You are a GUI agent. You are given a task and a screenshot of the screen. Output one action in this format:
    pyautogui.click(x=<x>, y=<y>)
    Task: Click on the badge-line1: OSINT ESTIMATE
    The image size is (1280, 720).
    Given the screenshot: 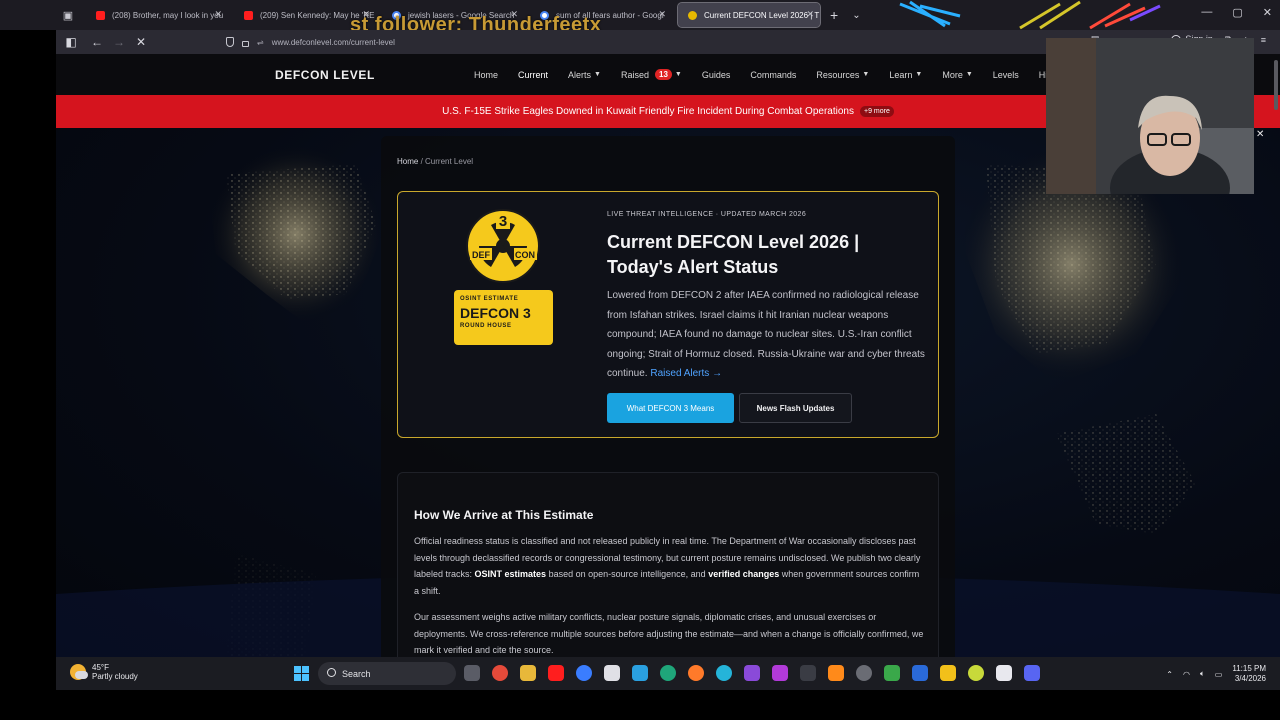 What is the action you would take?
    pyautogui.click(x=489, y=299)
    